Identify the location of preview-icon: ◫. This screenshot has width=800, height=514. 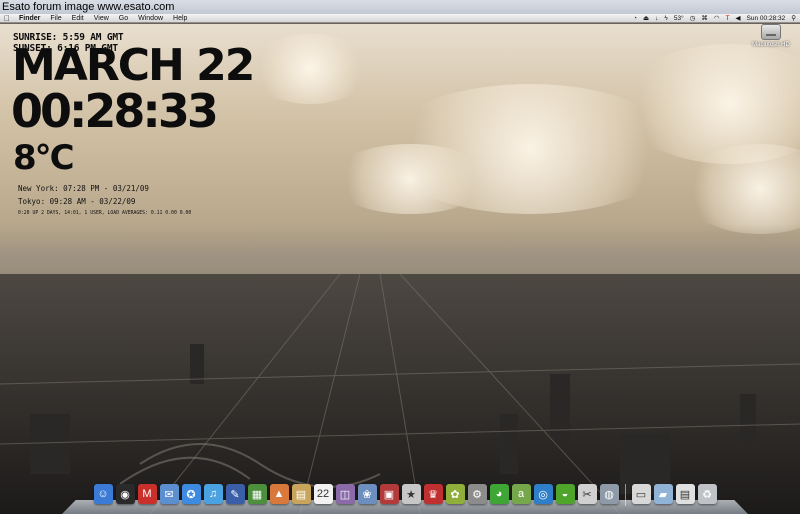
(345, 494).